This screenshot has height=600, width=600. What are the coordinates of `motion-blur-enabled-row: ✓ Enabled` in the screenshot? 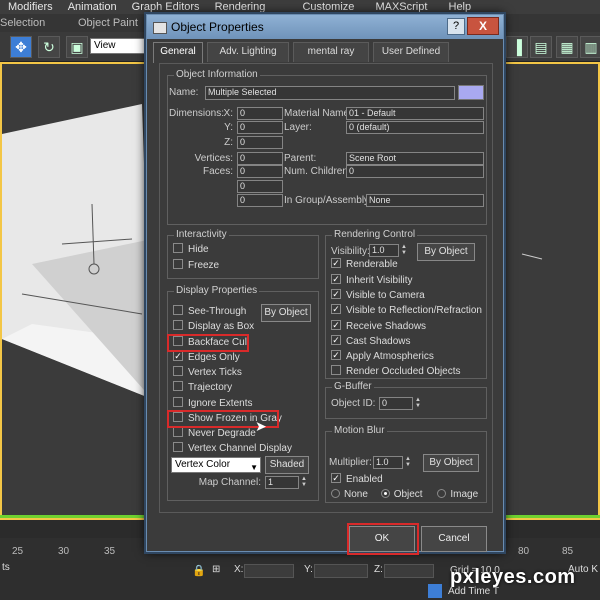 It's located at (357, 480).